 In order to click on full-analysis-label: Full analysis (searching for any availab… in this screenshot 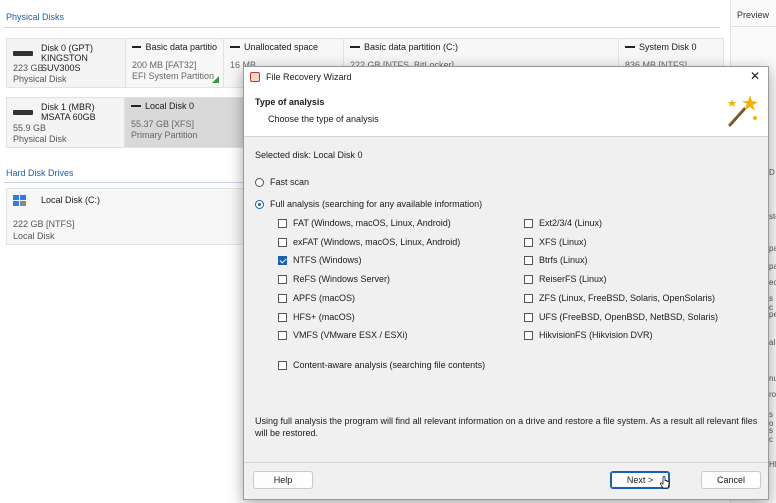, I will do `click(376, 204)`.